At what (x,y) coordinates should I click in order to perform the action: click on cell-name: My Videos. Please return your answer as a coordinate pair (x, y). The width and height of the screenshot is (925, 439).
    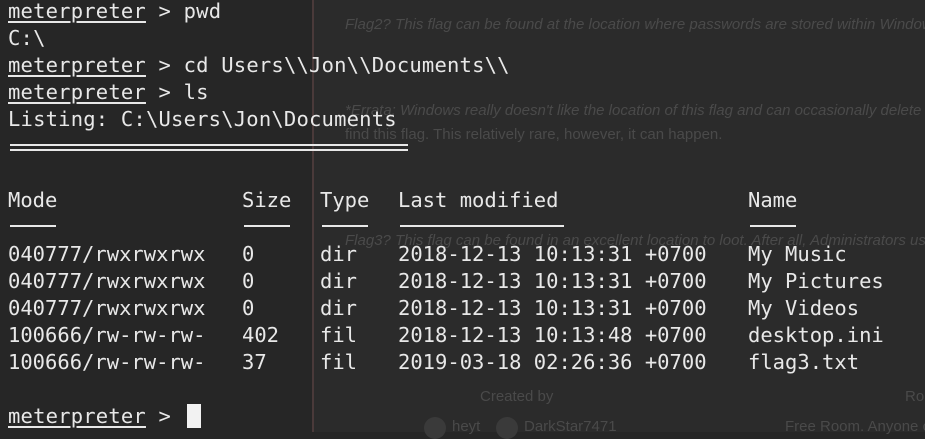
    Looking at the image, I should click on (804, 308).